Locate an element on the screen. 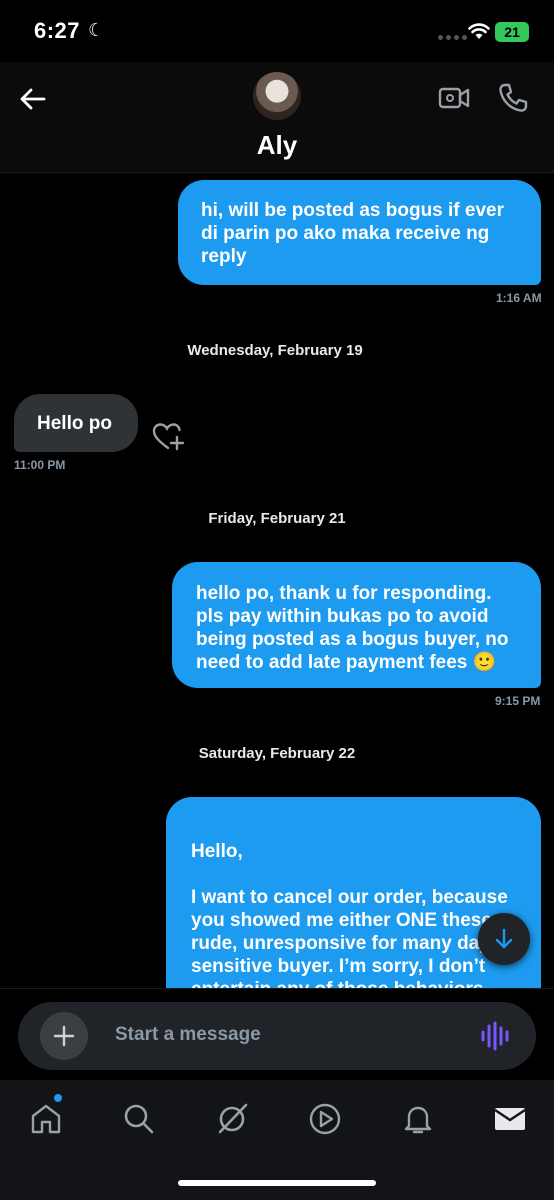  notification-dot is located at coordinates (58, 1098).